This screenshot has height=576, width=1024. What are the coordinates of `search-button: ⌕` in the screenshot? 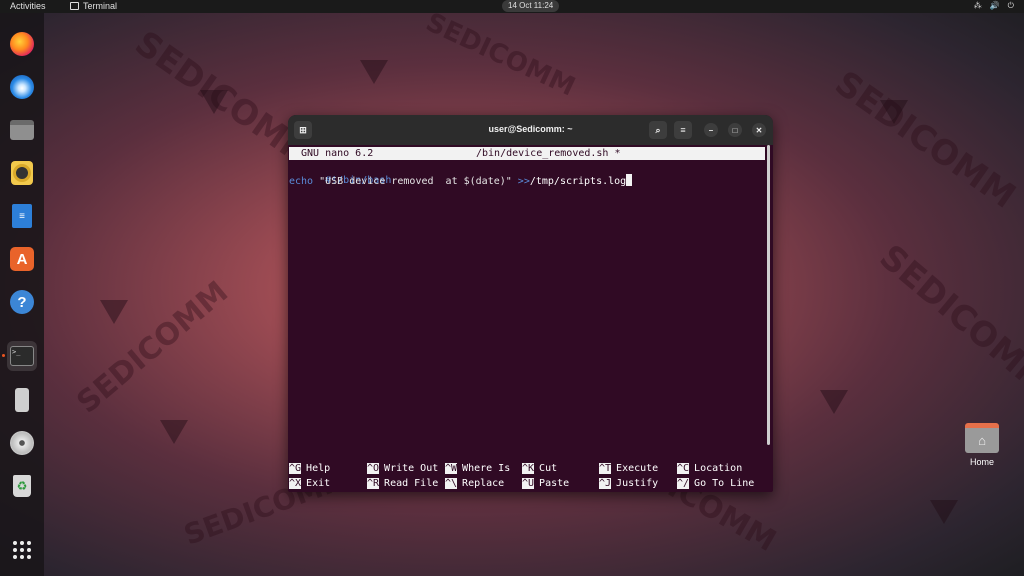 It's located at (658, 130).